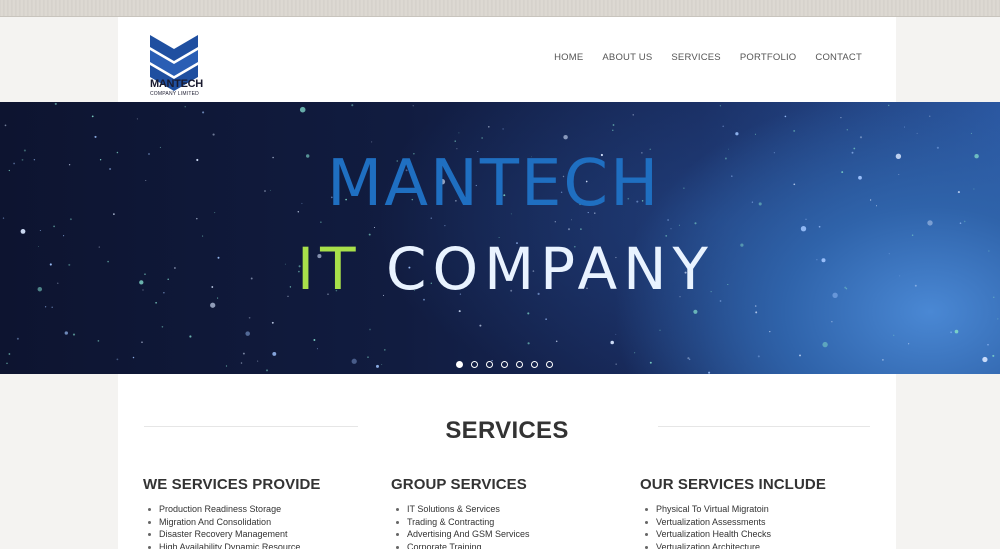  Describe the element at coordinates (735, 509) in the screenshot. I see `list-item: Physical To Virtual Migratoin` at that location.